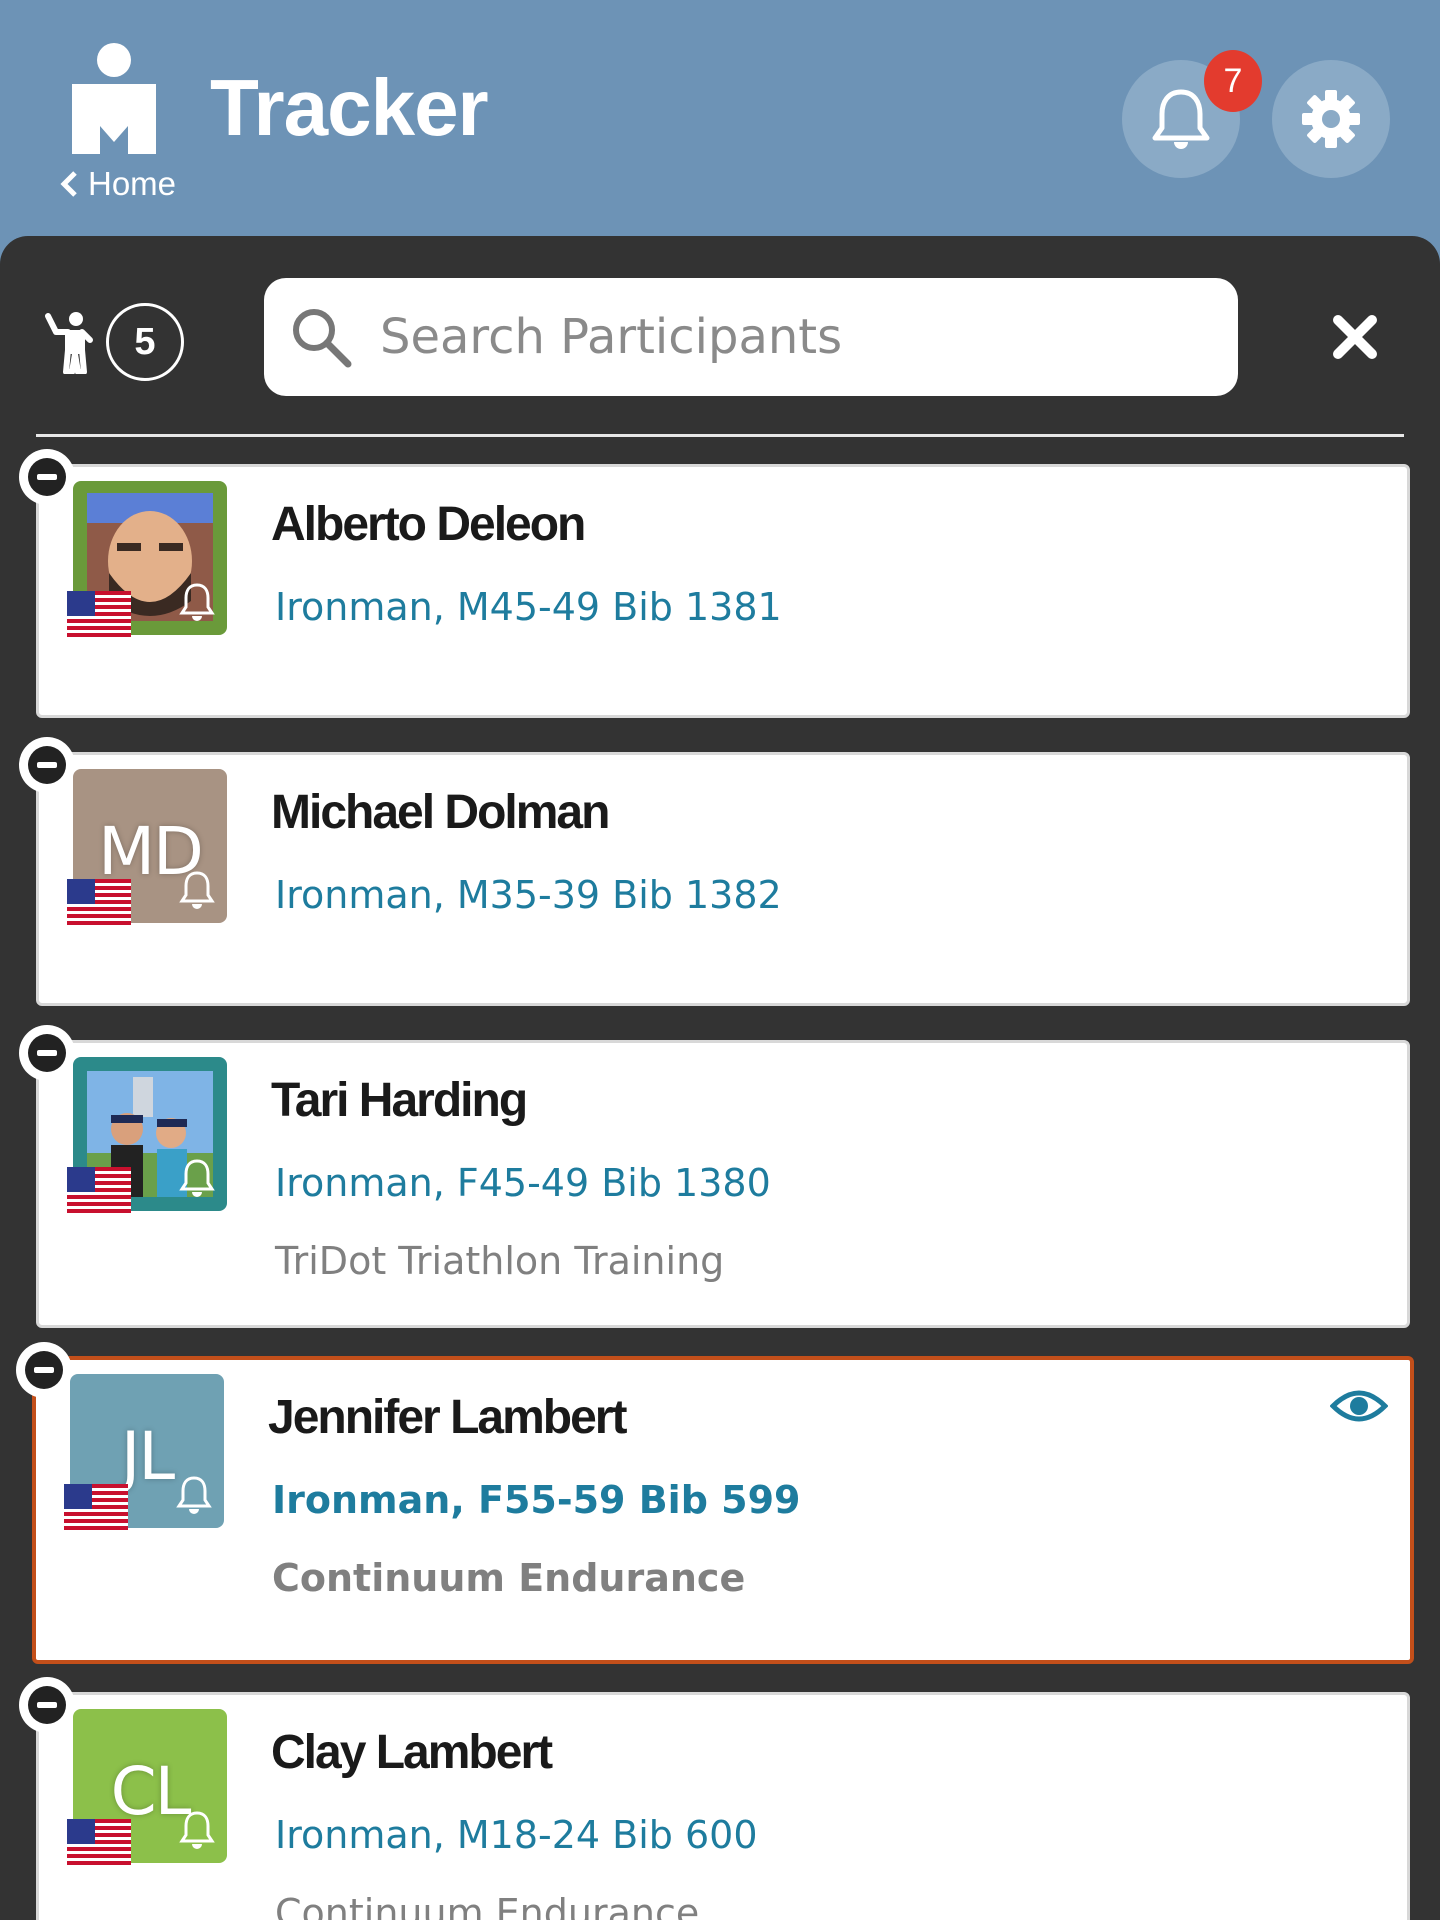 This screenshot has height=1920, width=1440. What do you see at coordinates (1233, 81) in the screenshot?
I see `notification-count-badge: 7` at bounding box center [1233, 81].